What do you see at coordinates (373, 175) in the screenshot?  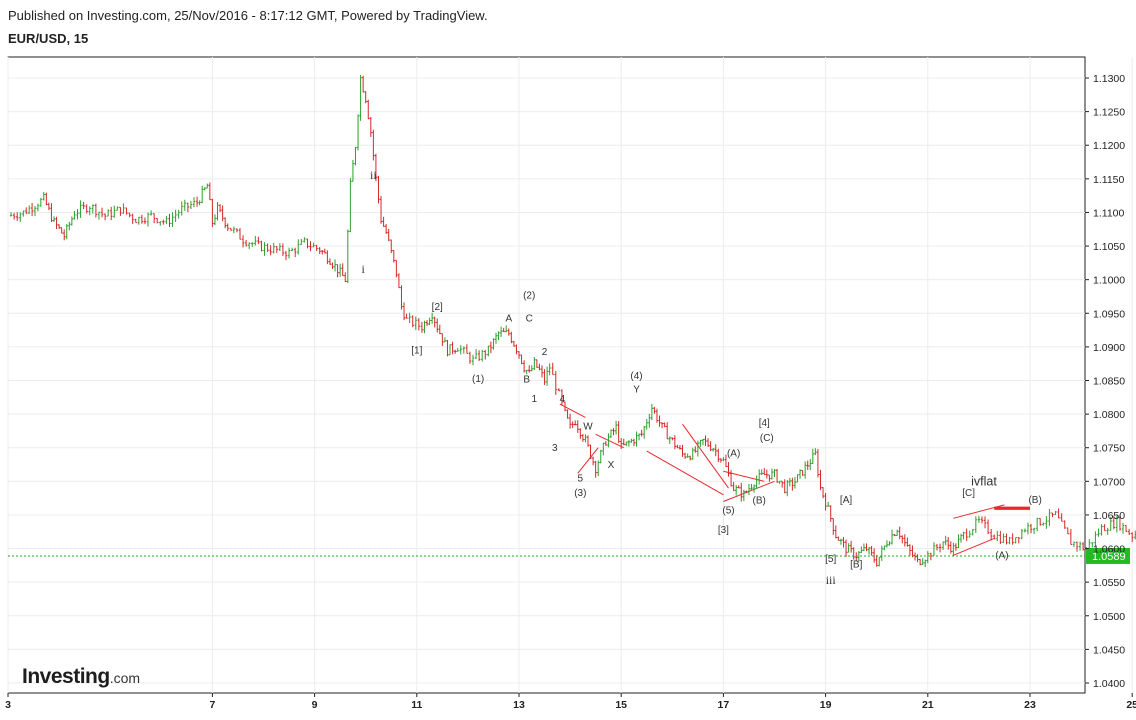 I see `wave-label: ii` at bounding box center [373, 175].